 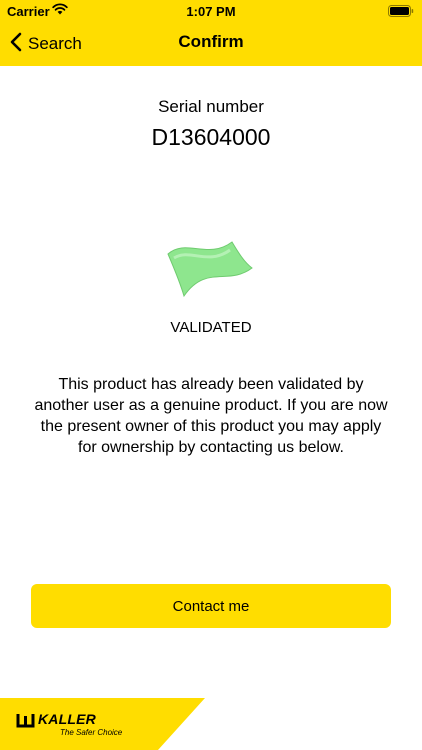 I want to click on green-flag-icon, so click(x=210, y=271).